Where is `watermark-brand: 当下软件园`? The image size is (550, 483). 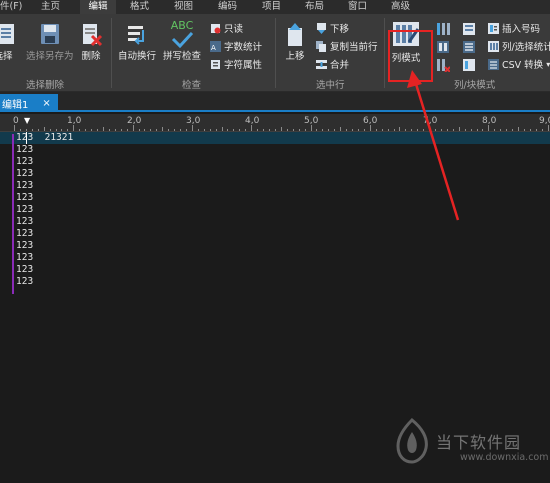
watermark-brand: 当下软件园 is located at coordinates (479, 442).